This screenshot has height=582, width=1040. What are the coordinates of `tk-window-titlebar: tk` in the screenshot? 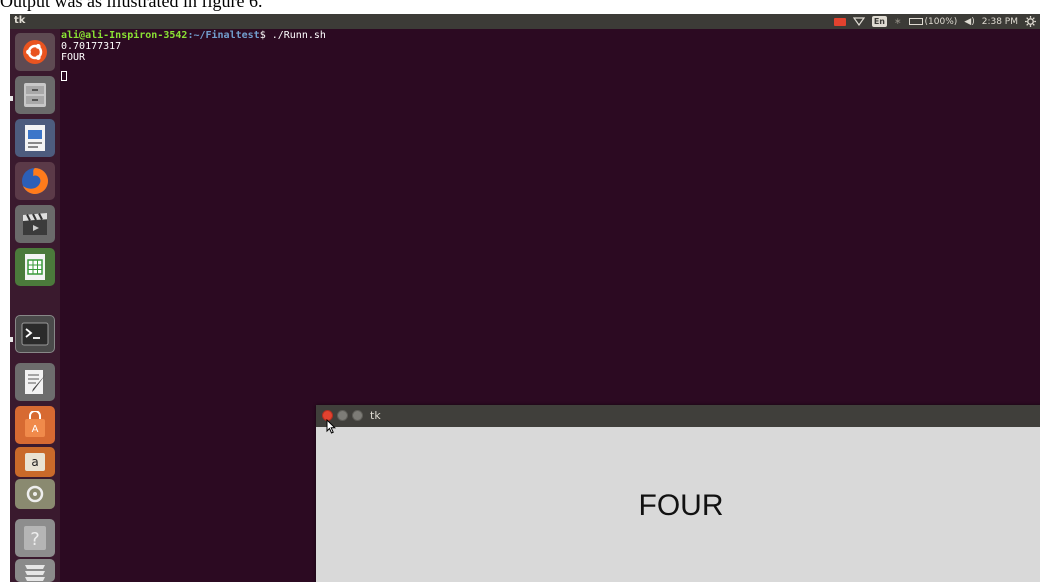 It's located at (678, 416).